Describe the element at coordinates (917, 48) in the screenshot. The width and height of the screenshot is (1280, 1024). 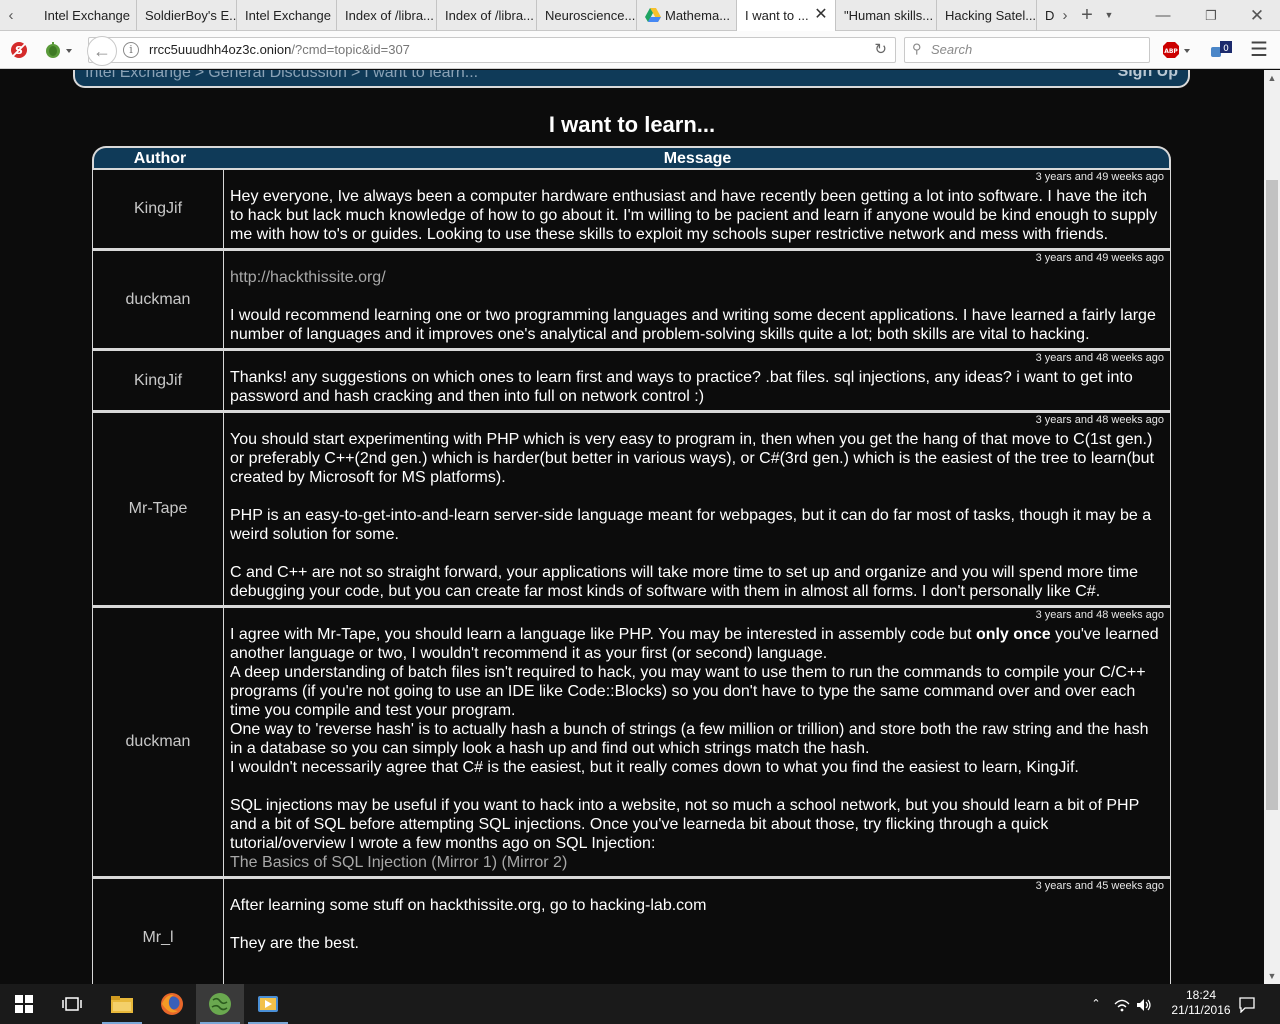
I see `search-icon: ⚲` at that location.